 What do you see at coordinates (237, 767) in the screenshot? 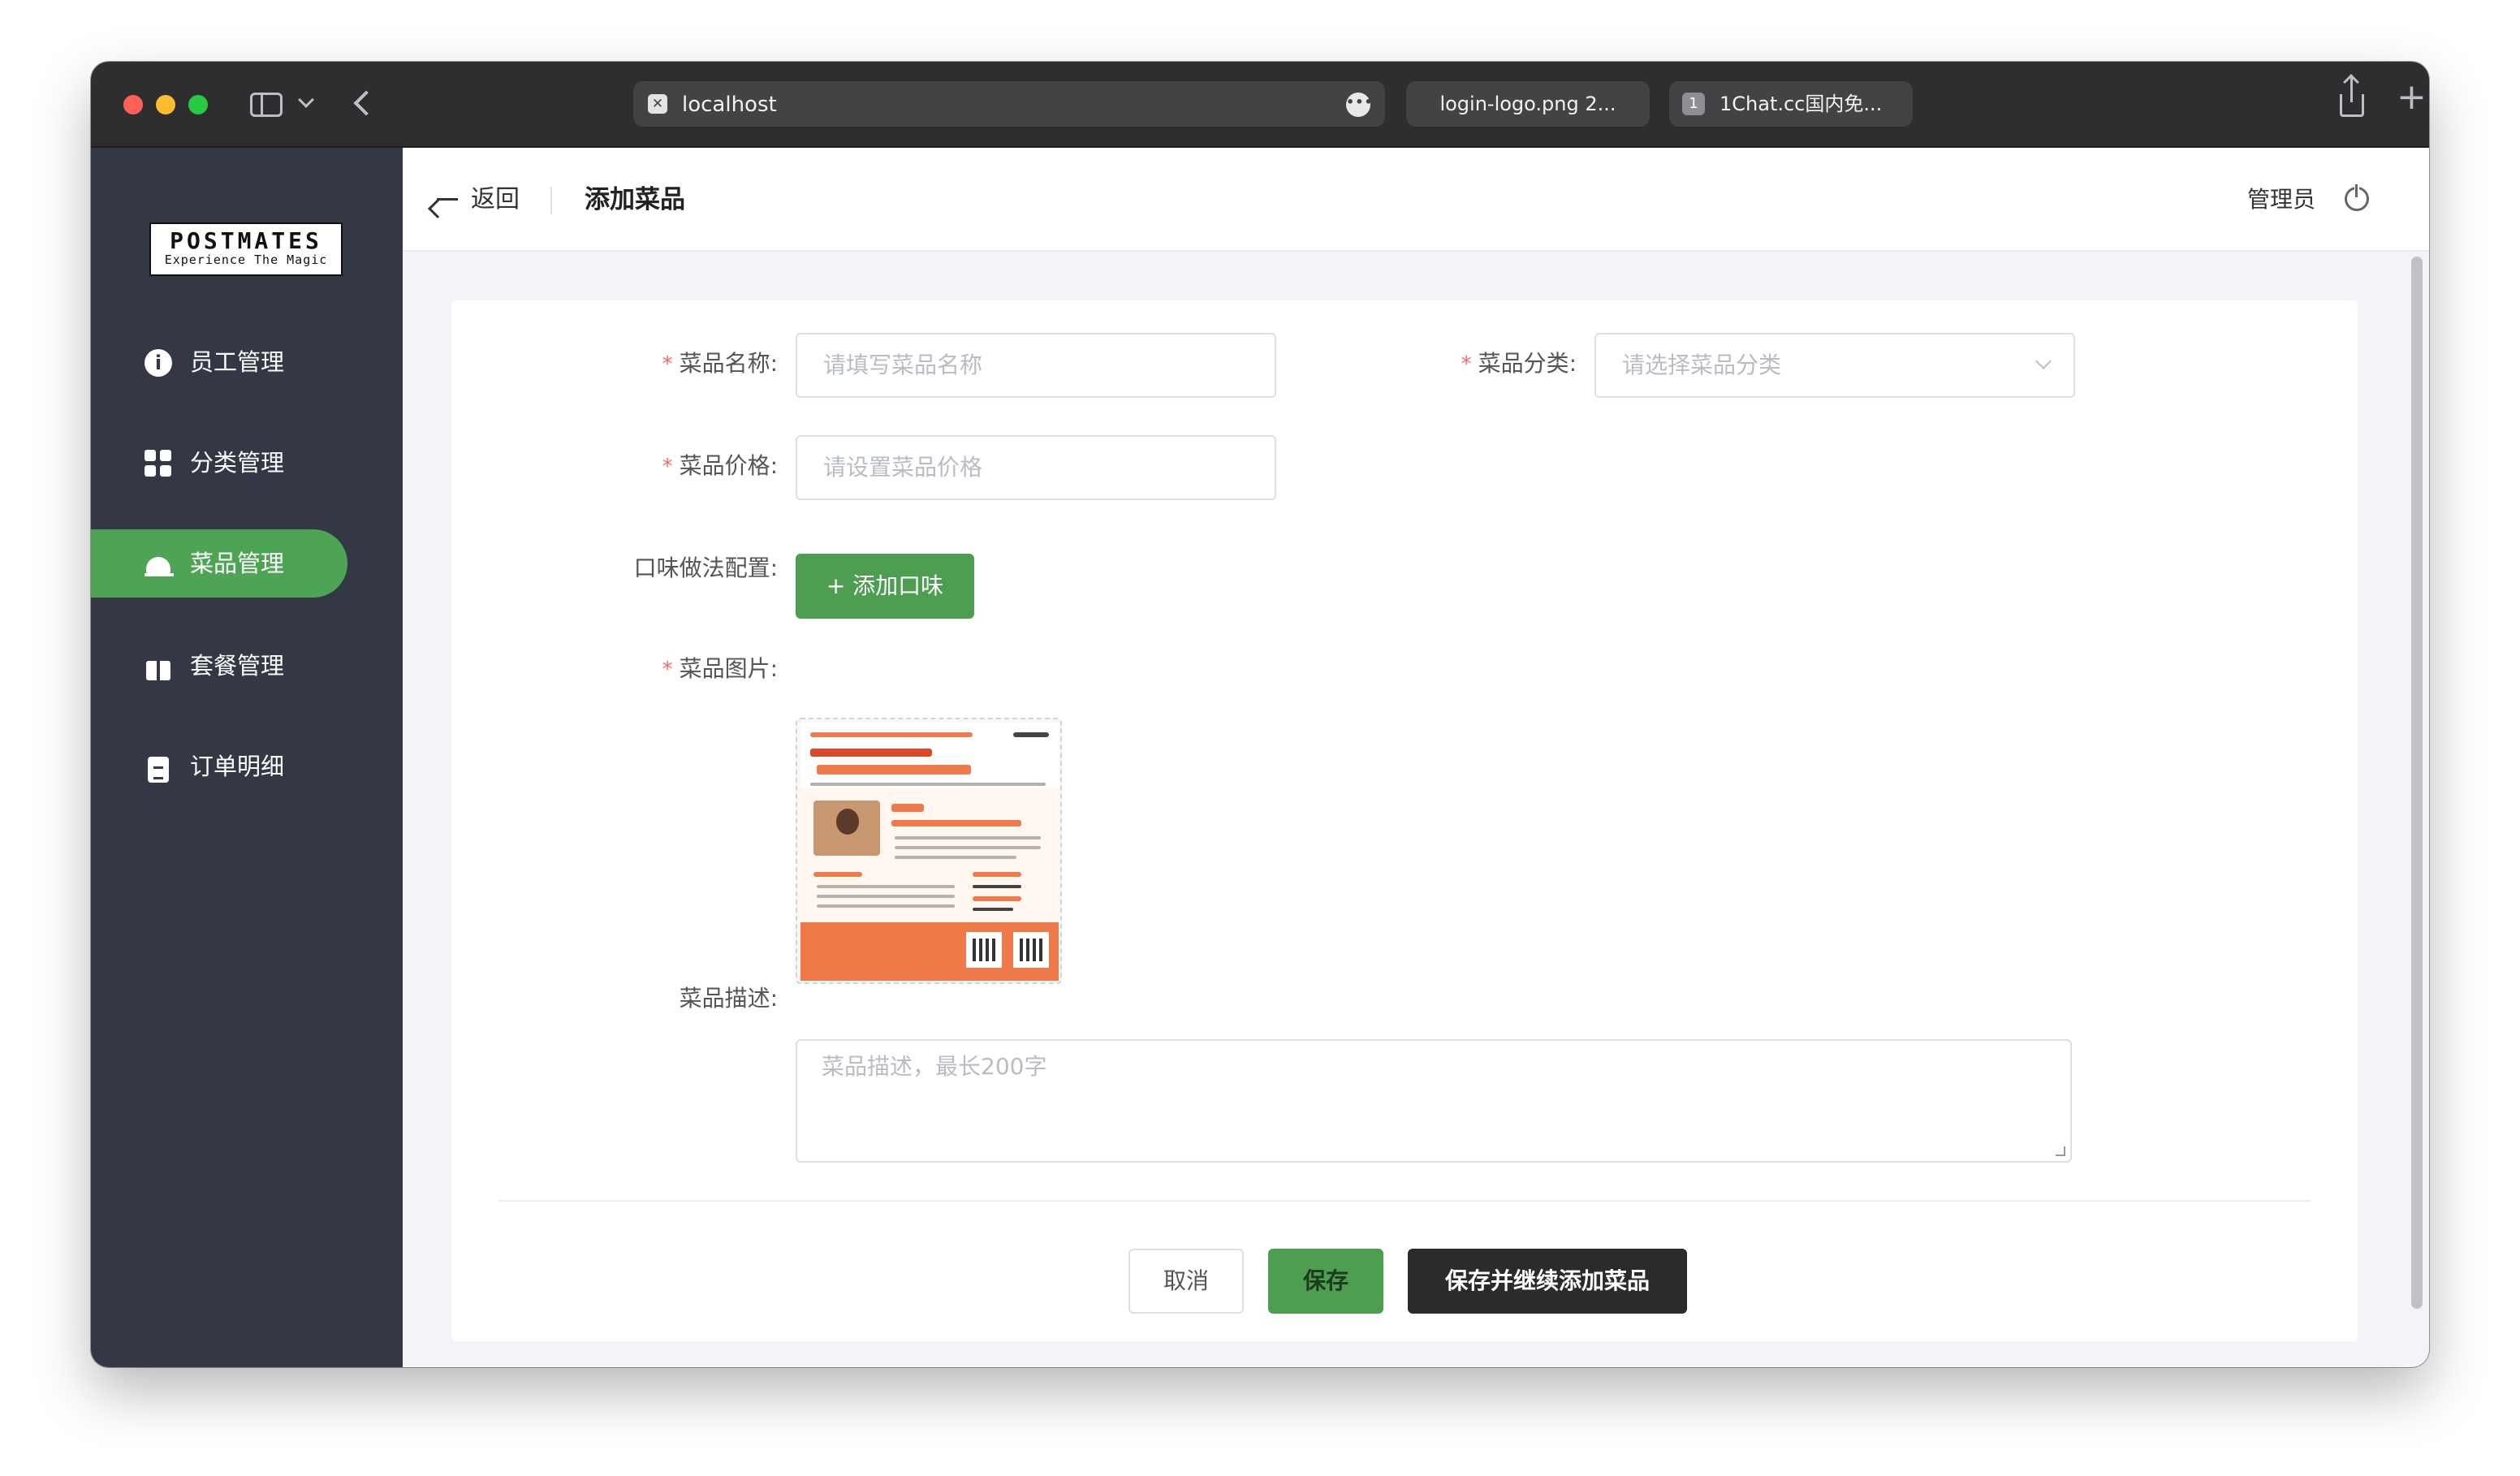
I see `sidebar-item-label: 订单明细` at bounding box center [237, 767].